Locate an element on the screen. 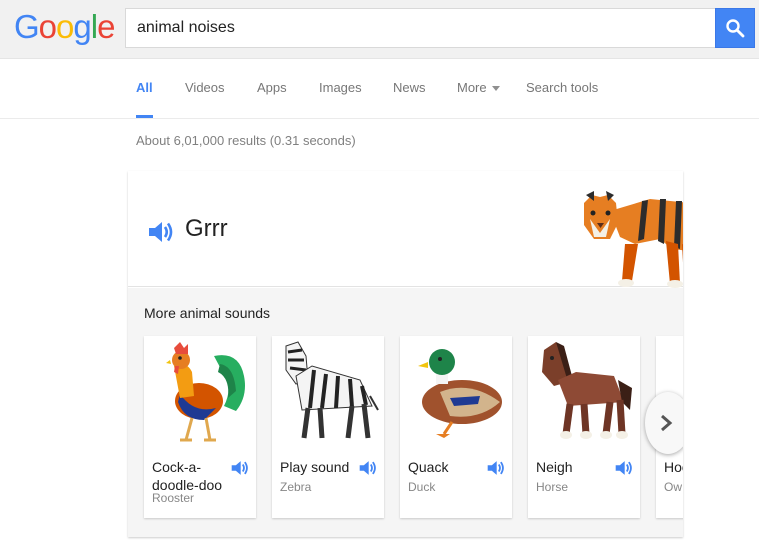 The width and height of the screenshot is (759, 549). animal-sound-label: Cock-a-doodle-doo is located at coordinates (187, 476).